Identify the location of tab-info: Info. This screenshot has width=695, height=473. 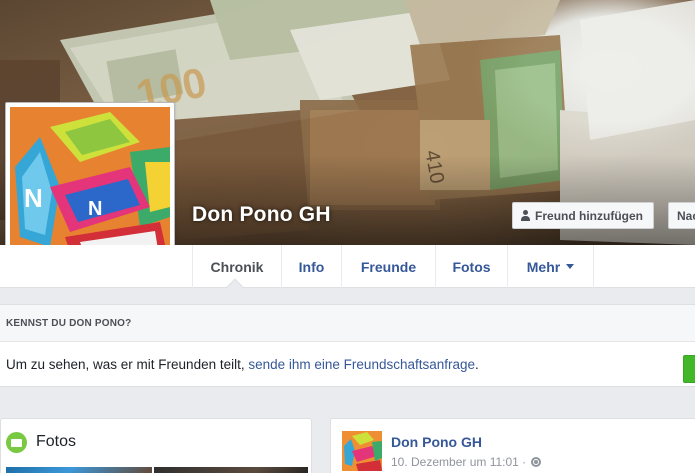
(312, 266).